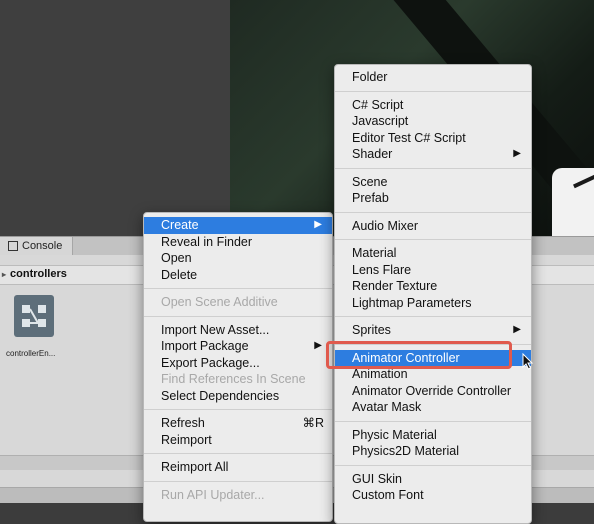 The width and height of the screenshot is (594, 524). I want to click on menu-item-reveal-in-finder: Reveal in Finder, so click(238, 242).